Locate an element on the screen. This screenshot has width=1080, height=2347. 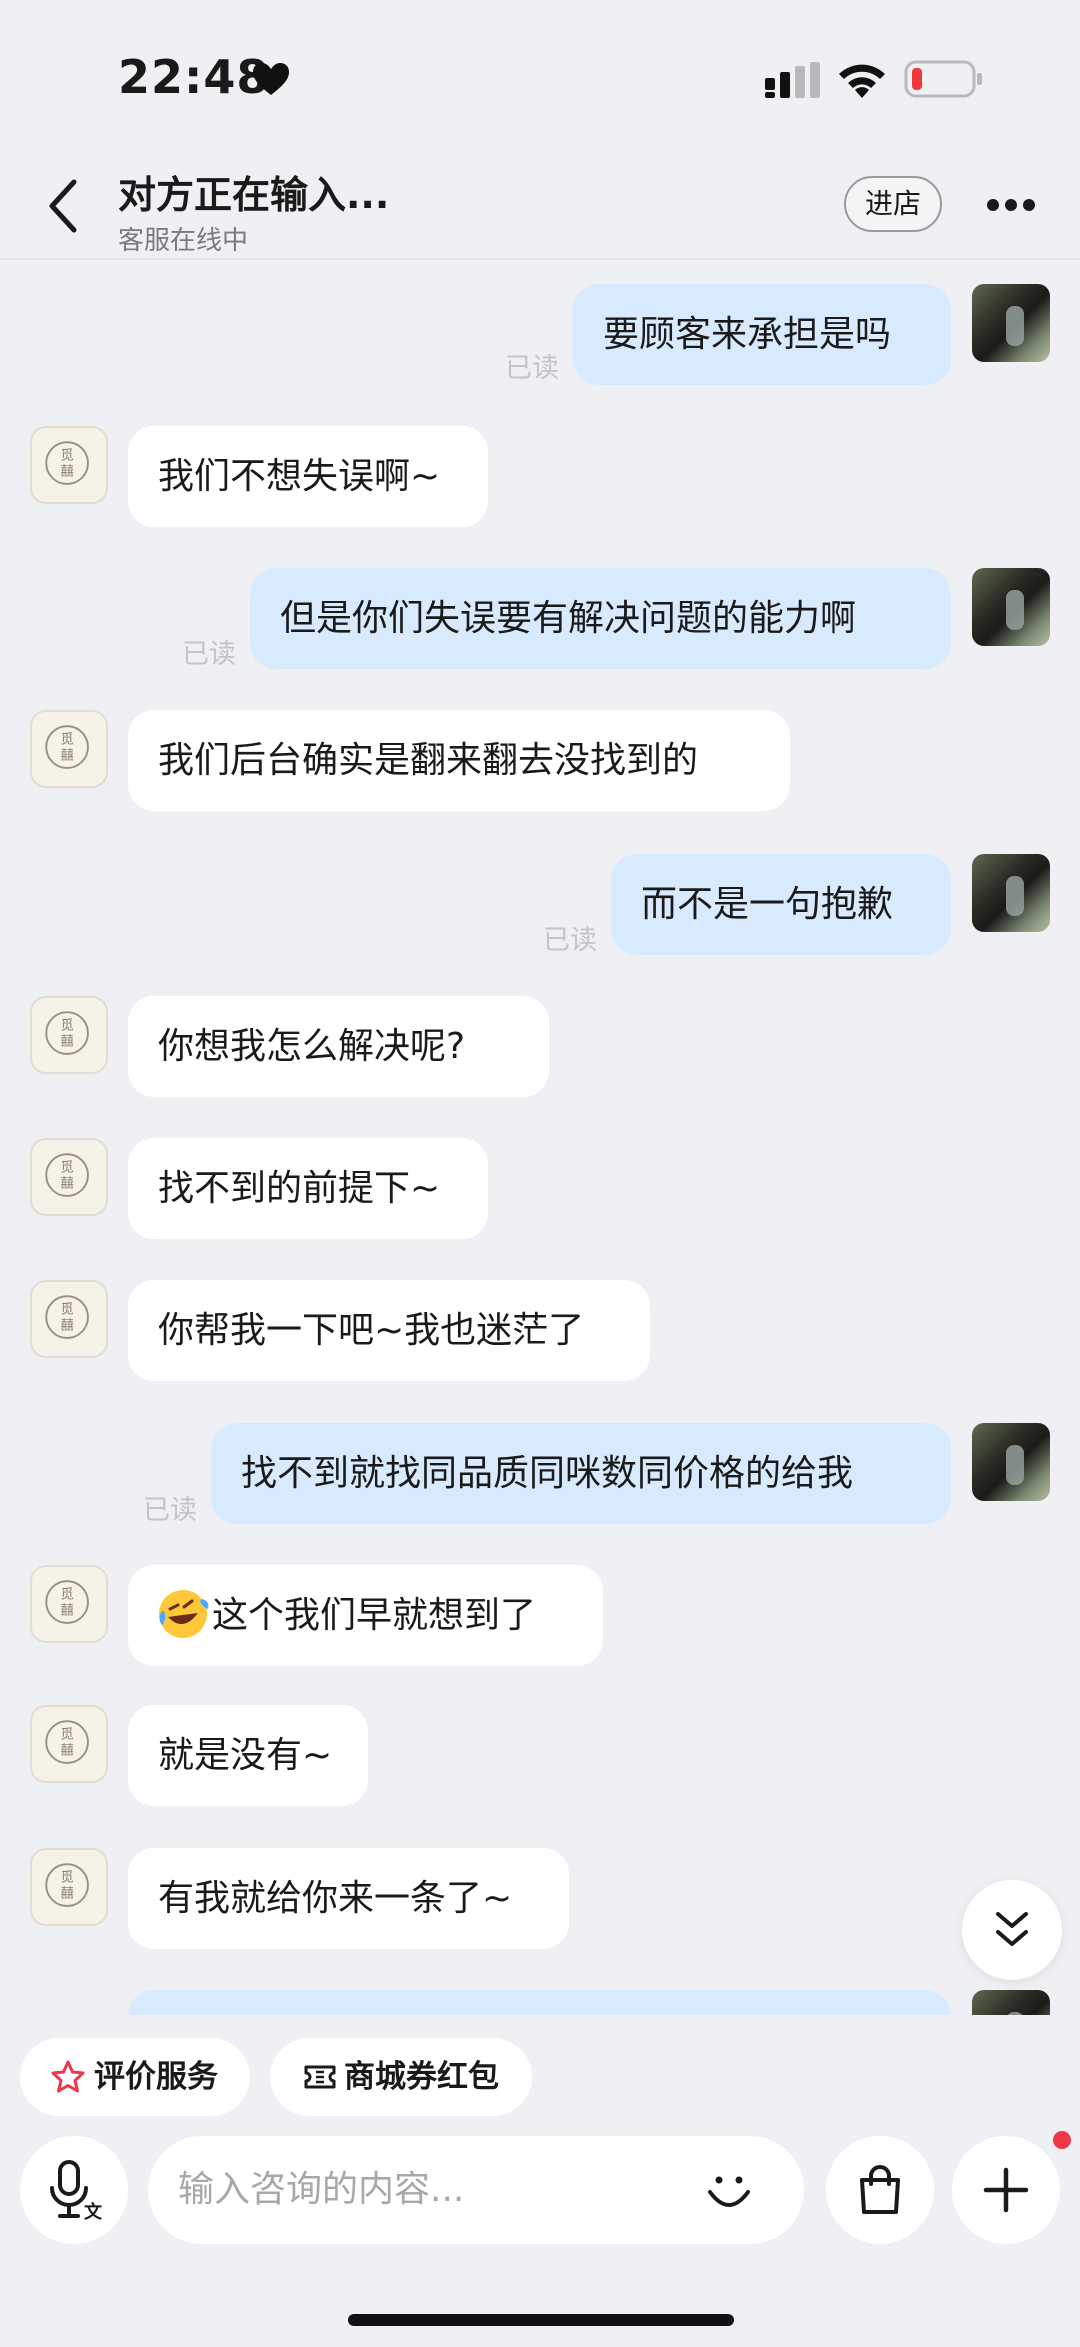
message-bubble: 找不到的前提下~ is located at coordinates (308, 1188).